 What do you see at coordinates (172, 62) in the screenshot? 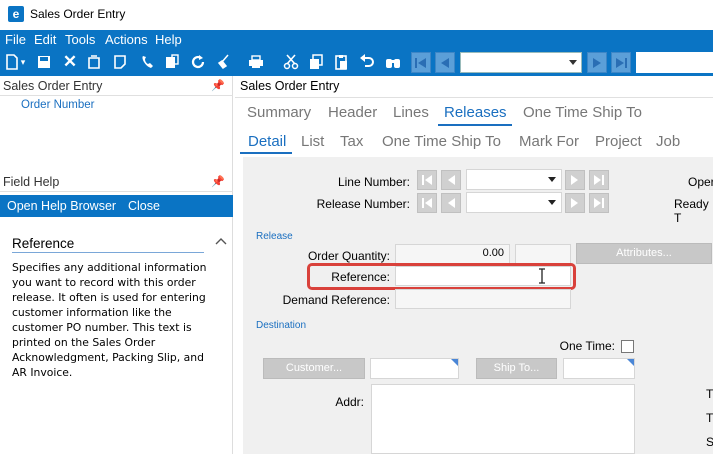
I see `print-preview-icon` at bounding box center [172, 62].